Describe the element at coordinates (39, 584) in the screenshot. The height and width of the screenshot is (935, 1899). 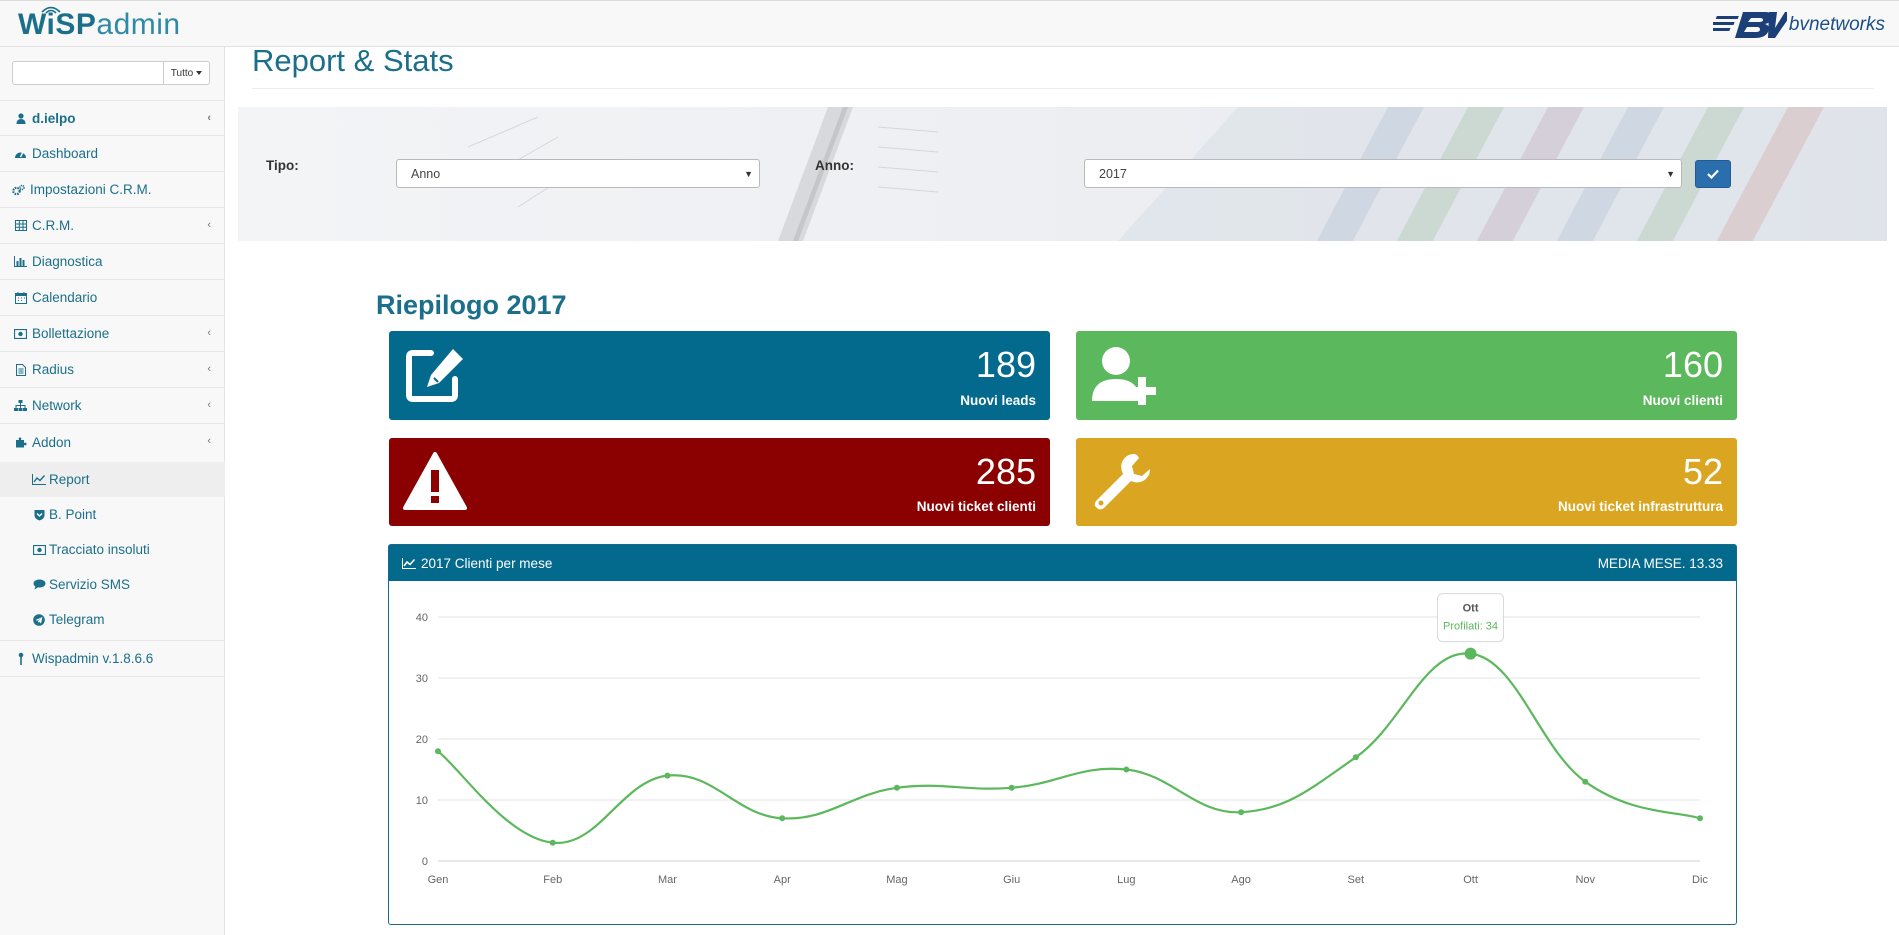
I see `comments-icon` at that location.